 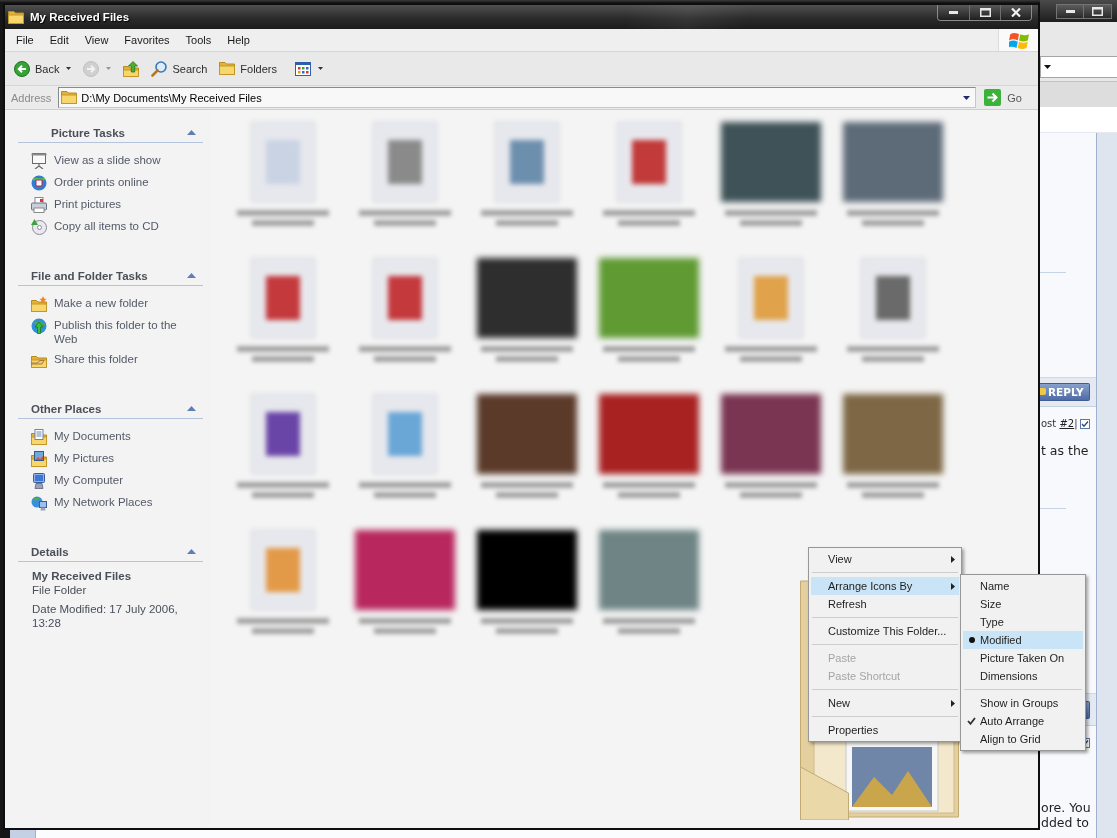 What do you see at coordinates (39, 326) in the screenshot?
I see `globe-arrow-icon` at bounding box center [39, 326].